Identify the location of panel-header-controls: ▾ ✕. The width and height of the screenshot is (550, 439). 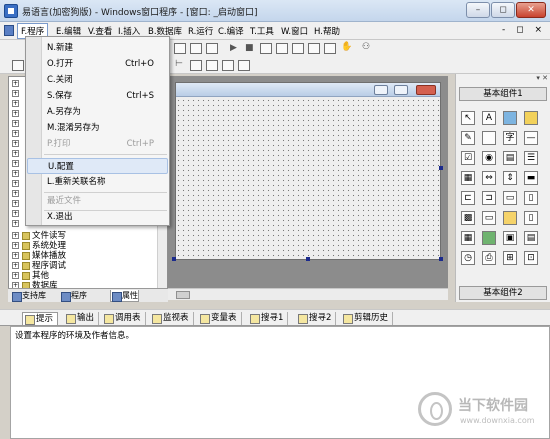
(503, 78).